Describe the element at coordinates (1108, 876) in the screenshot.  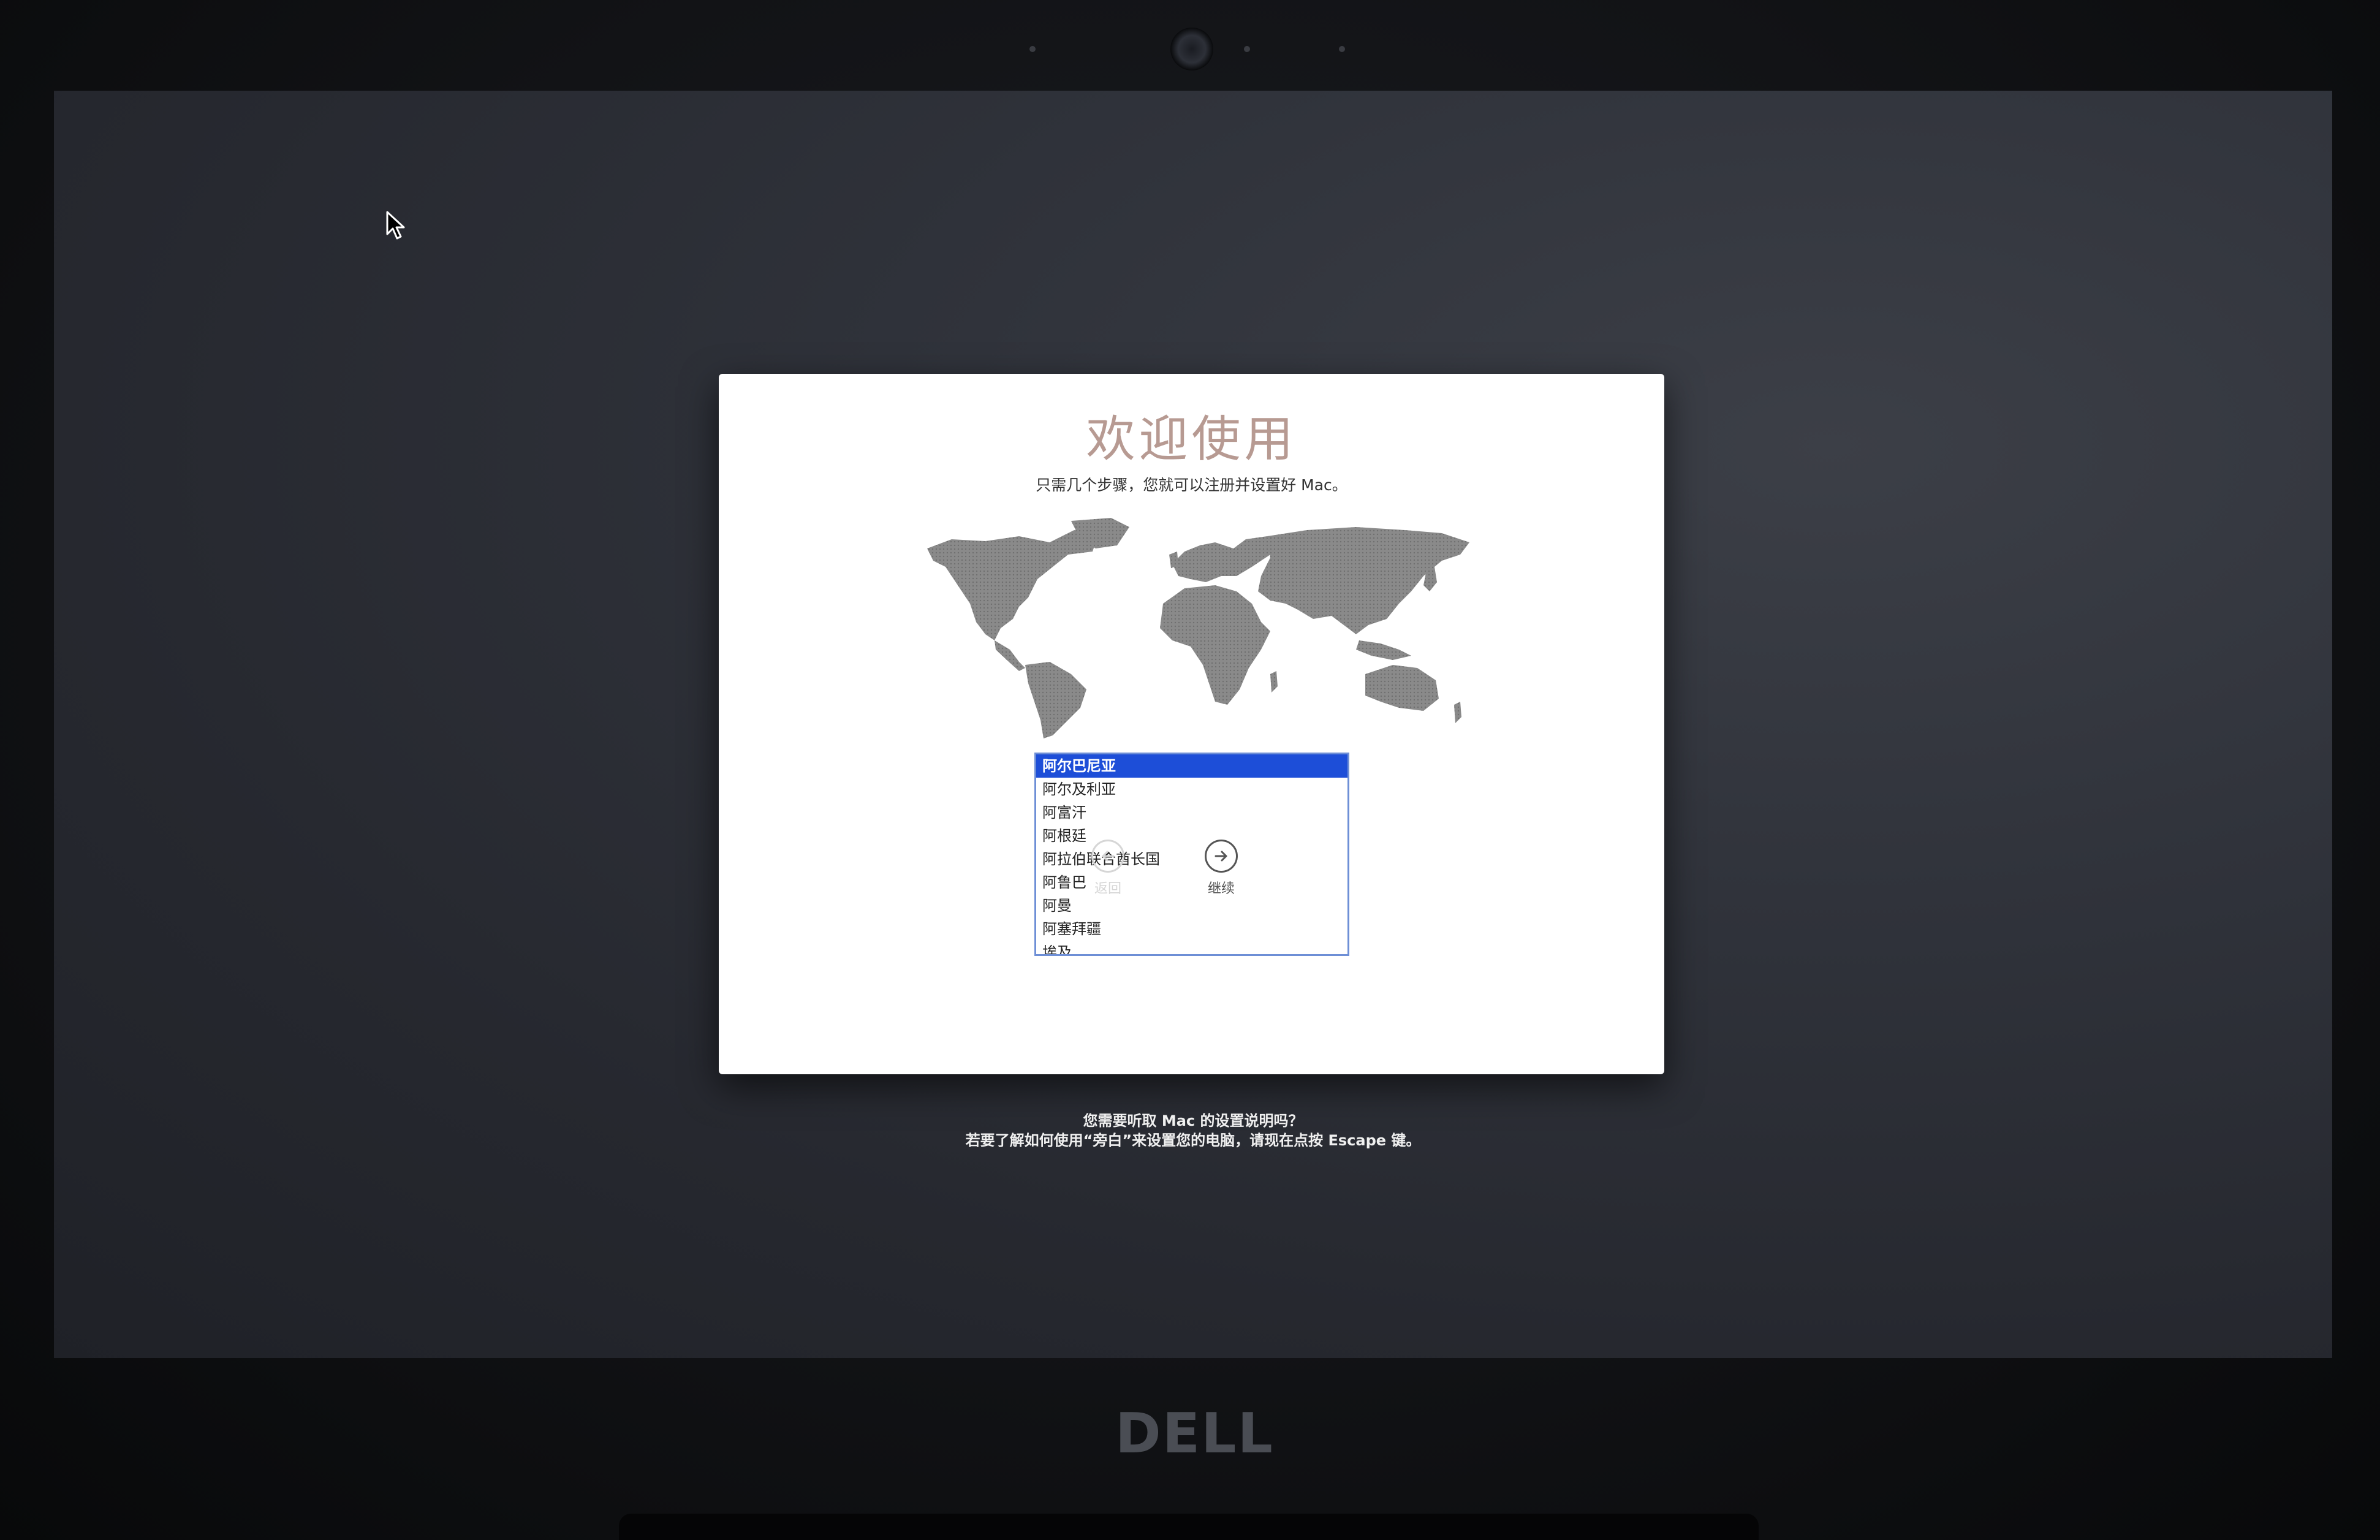
I see `back-button: 返回` at that location.